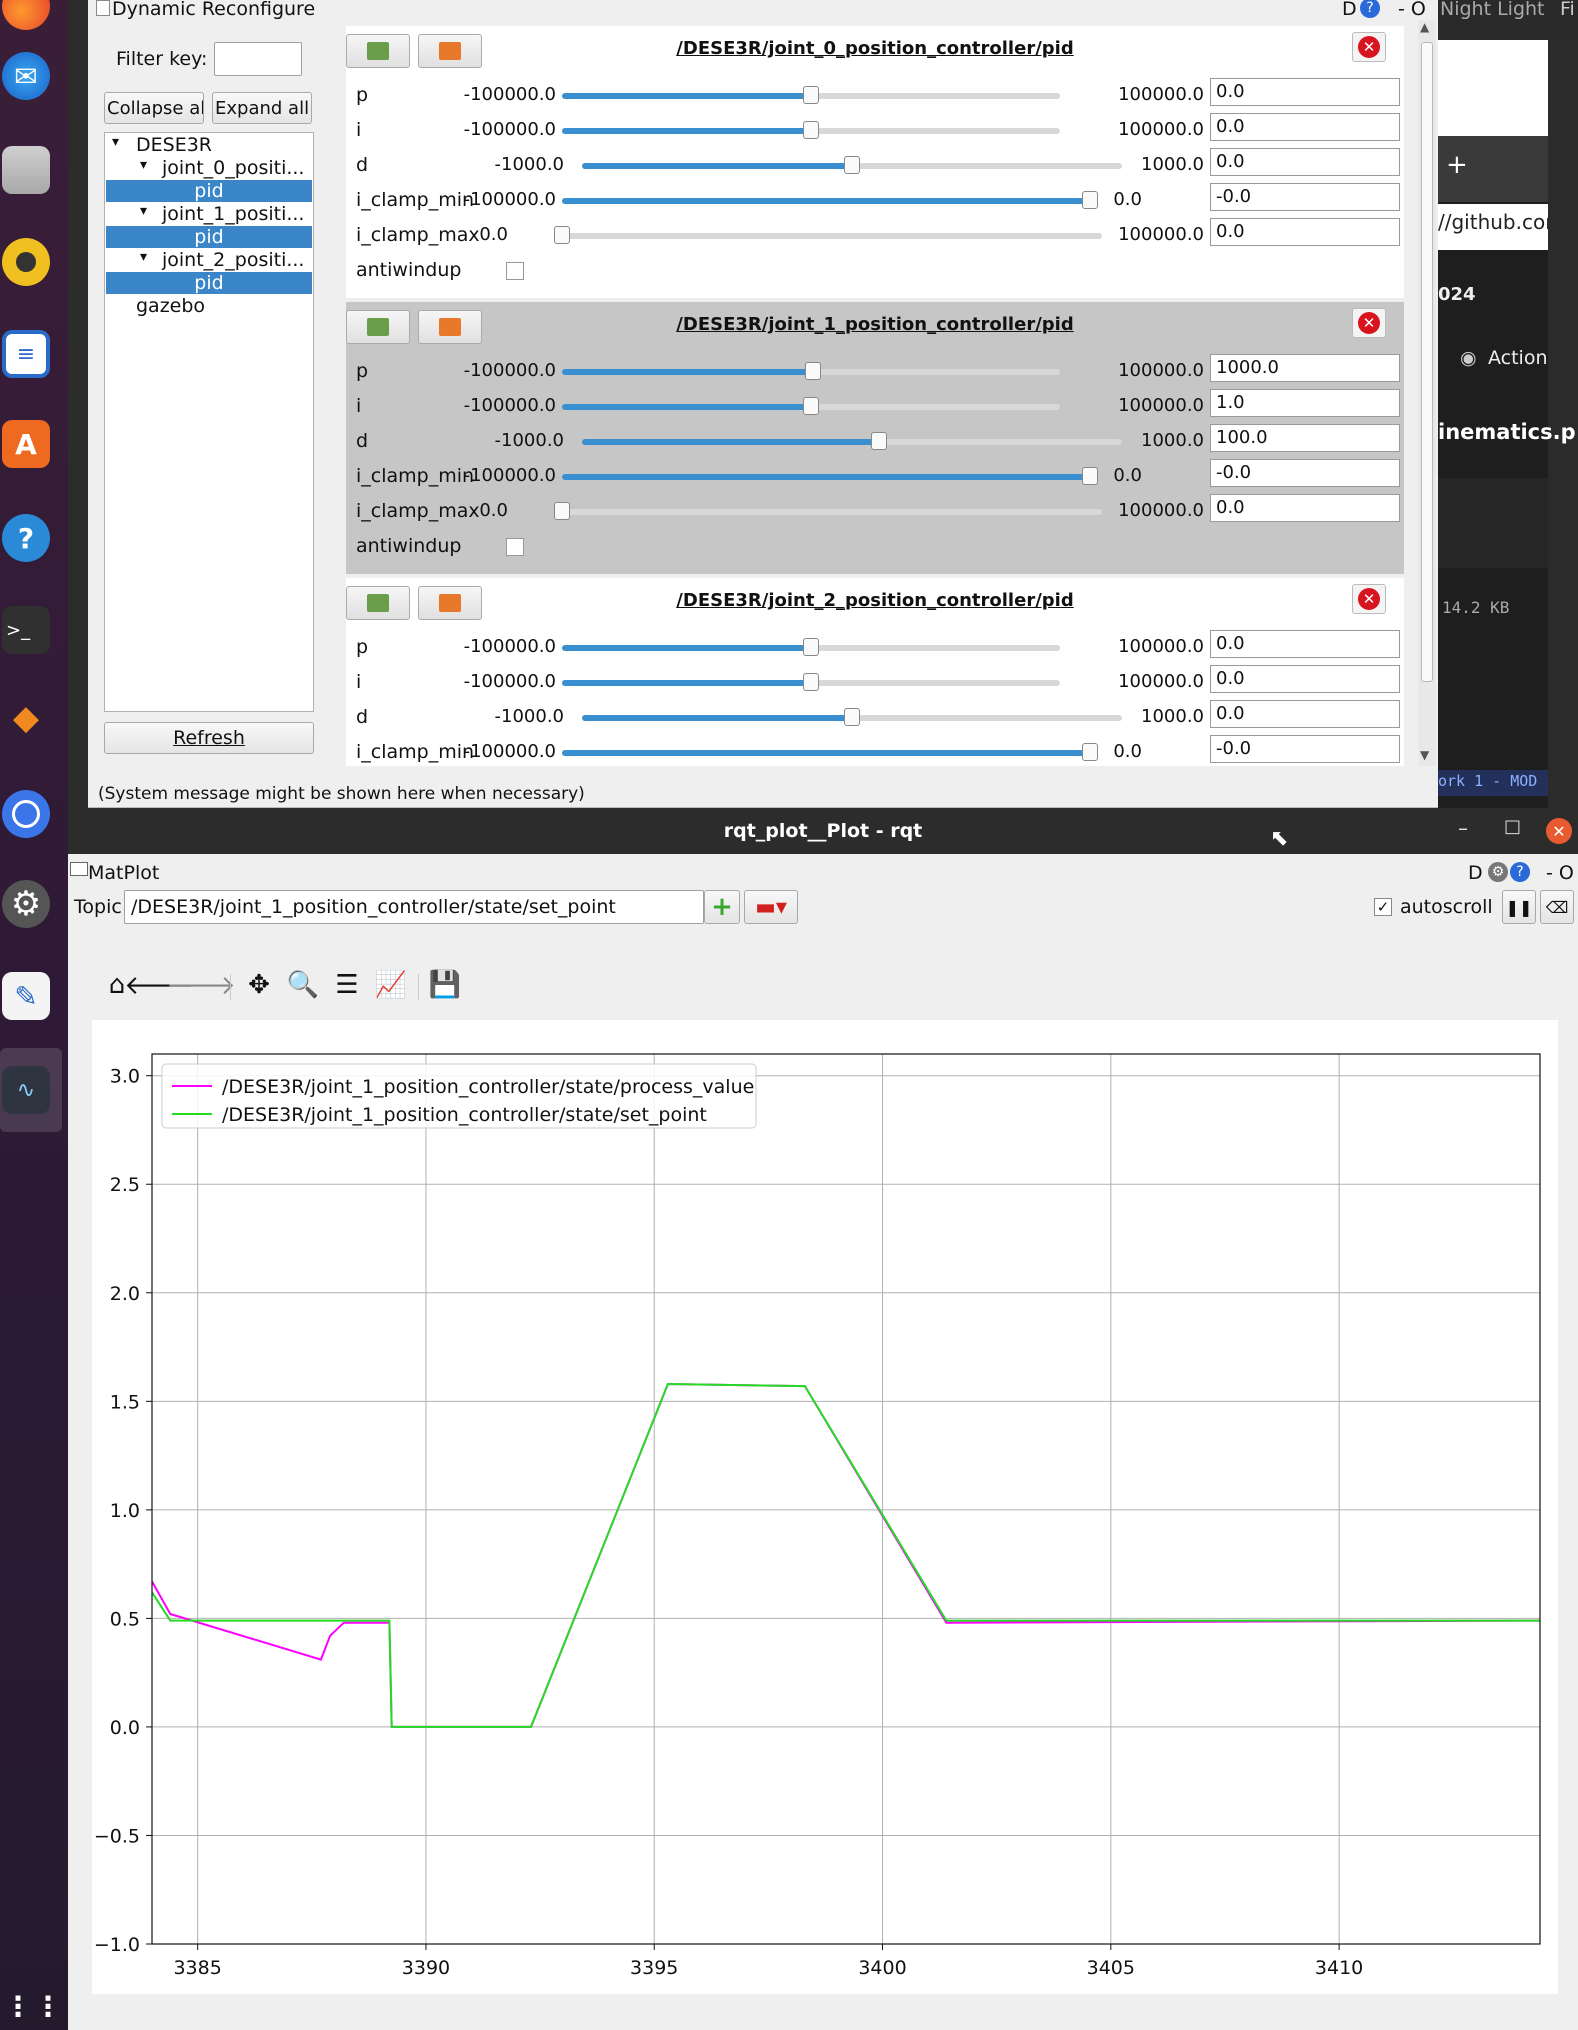 This screenshot has width=1578, height=2030. What do you see at coordinates (1424, 27) in the screenshot?
I see `scroll-up-icon: ▲` at bounding box center [1424, 27].